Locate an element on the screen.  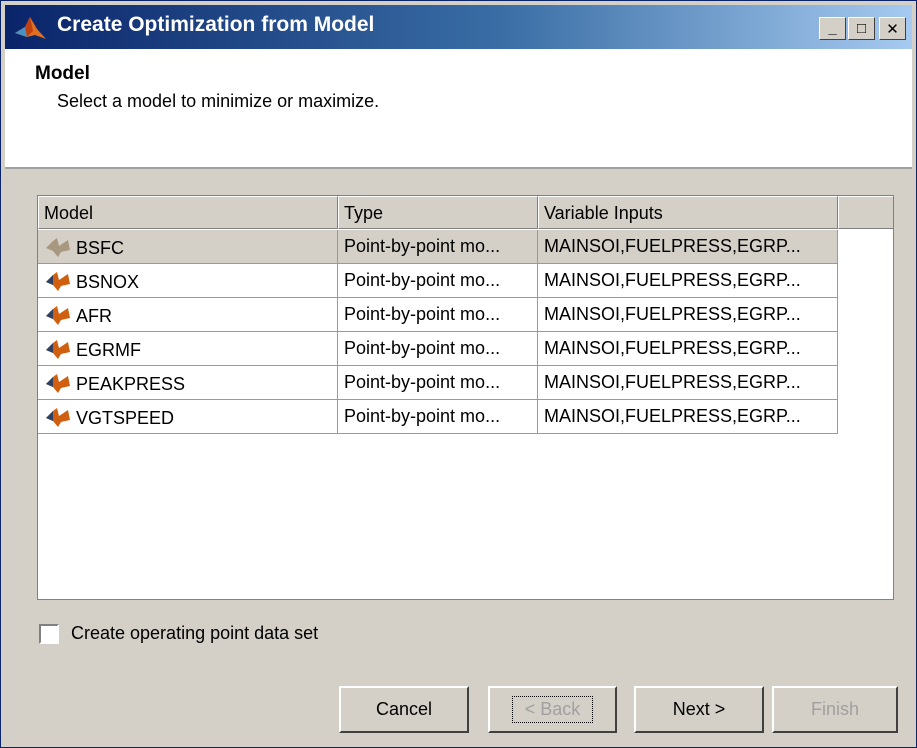
model-cell: BSNOX is located at coordinates (188, 281).